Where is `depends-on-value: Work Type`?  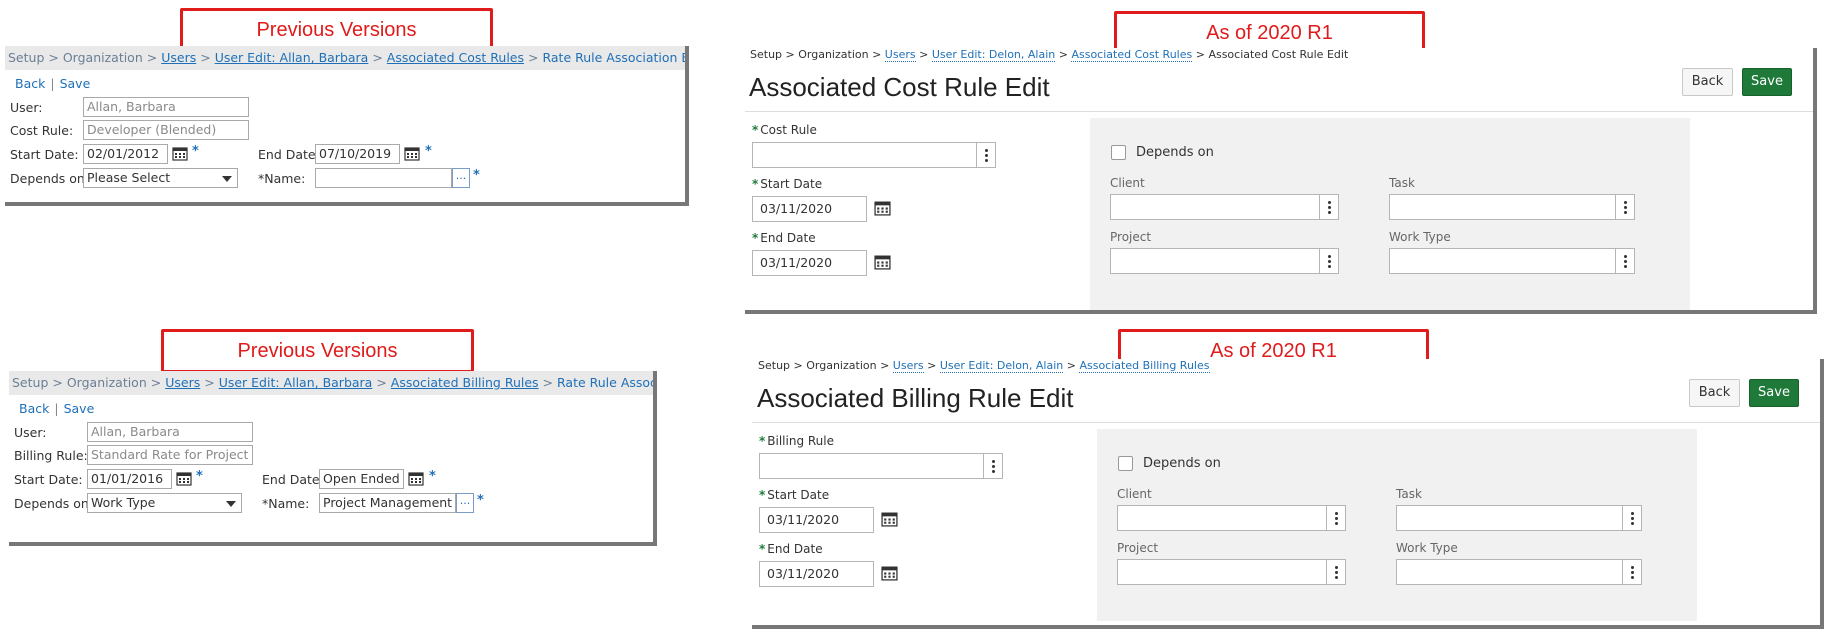
depends-on-value: Work Type is located at coordinates (123, 502).